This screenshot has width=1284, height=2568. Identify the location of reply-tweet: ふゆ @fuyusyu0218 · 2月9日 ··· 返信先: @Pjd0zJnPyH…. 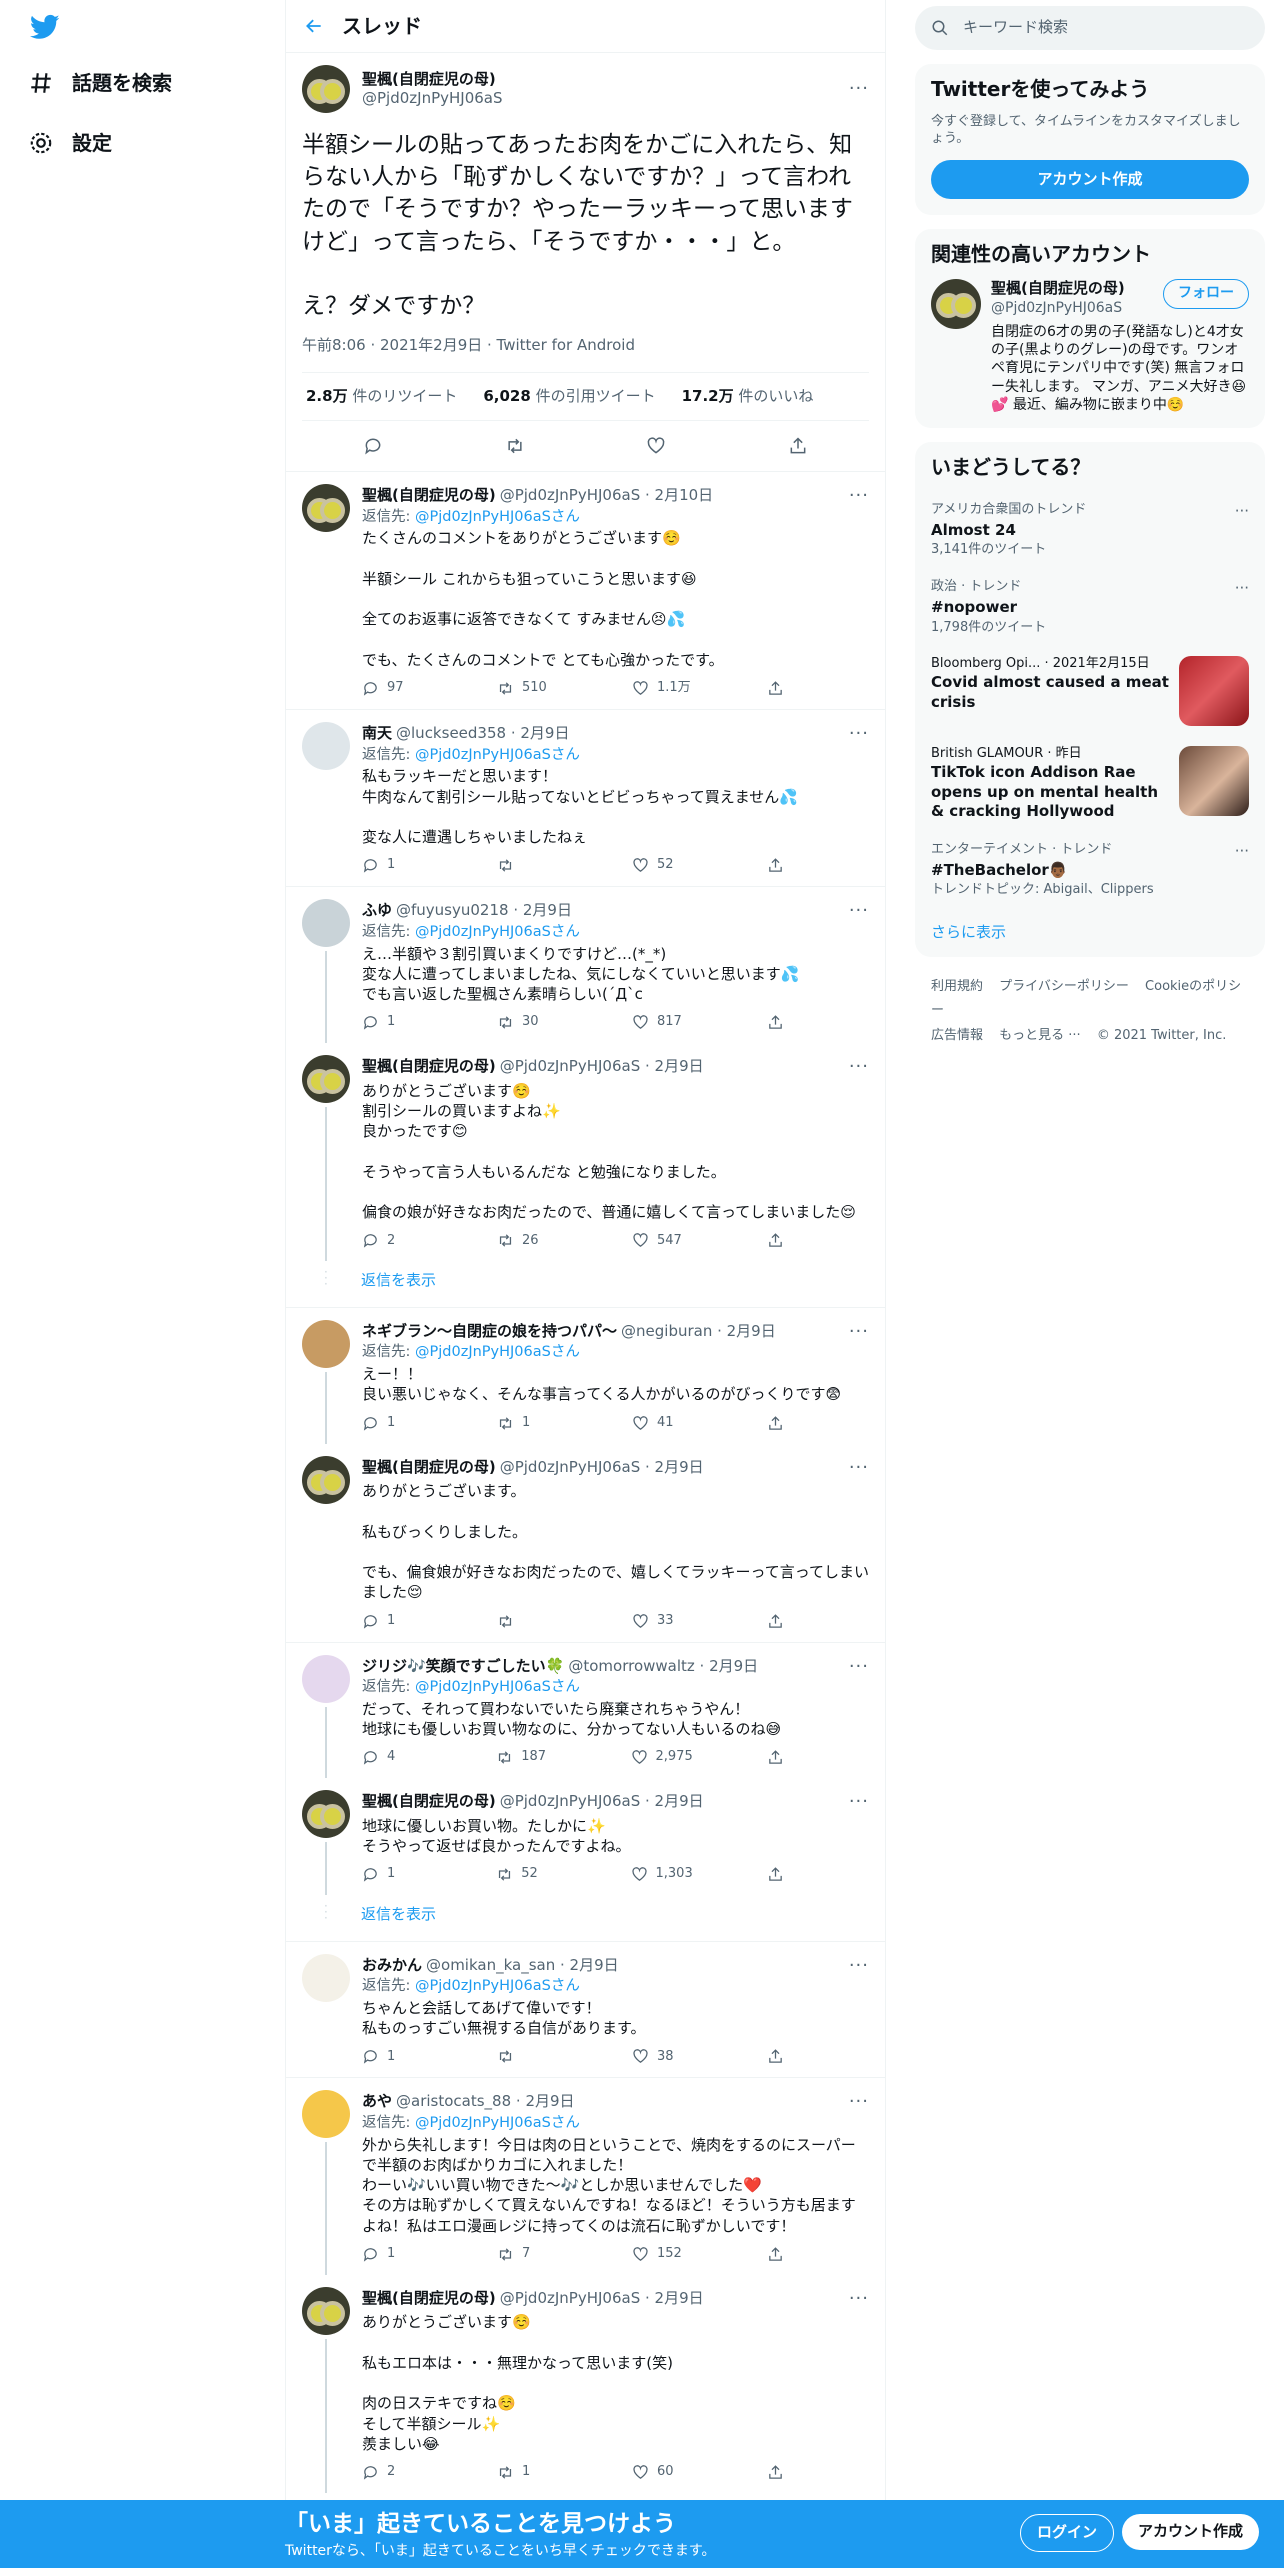
(585, 965).